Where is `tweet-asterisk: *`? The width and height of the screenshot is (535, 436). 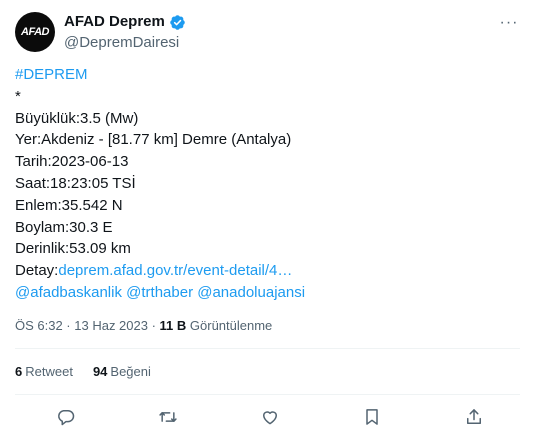
tweet-asterisk: * is located at coordinates (18, 96).